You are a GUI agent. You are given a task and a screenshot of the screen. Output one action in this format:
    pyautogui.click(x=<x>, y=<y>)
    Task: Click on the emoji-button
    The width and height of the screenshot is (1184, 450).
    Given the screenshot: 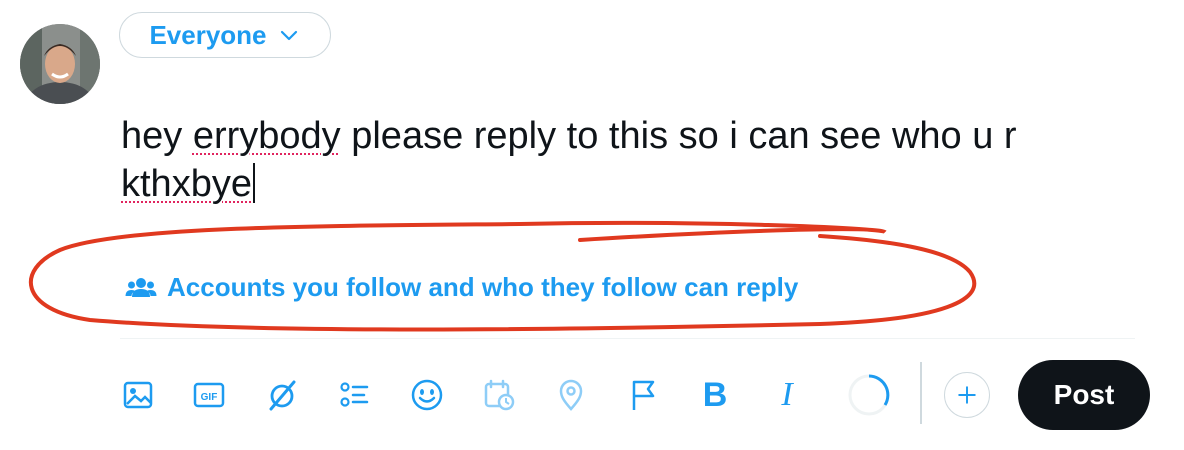 What is the action you would take?
    pyautogui.click(x=427, y=395)
    